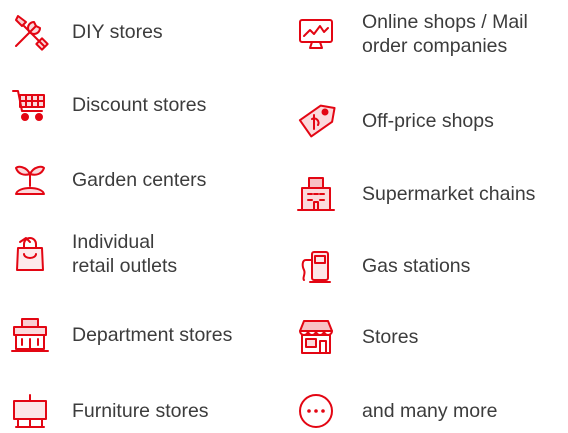 The height and width of the screenshot is (433, 568). I want to click on category-label: Garden centers, so click(139, 180).